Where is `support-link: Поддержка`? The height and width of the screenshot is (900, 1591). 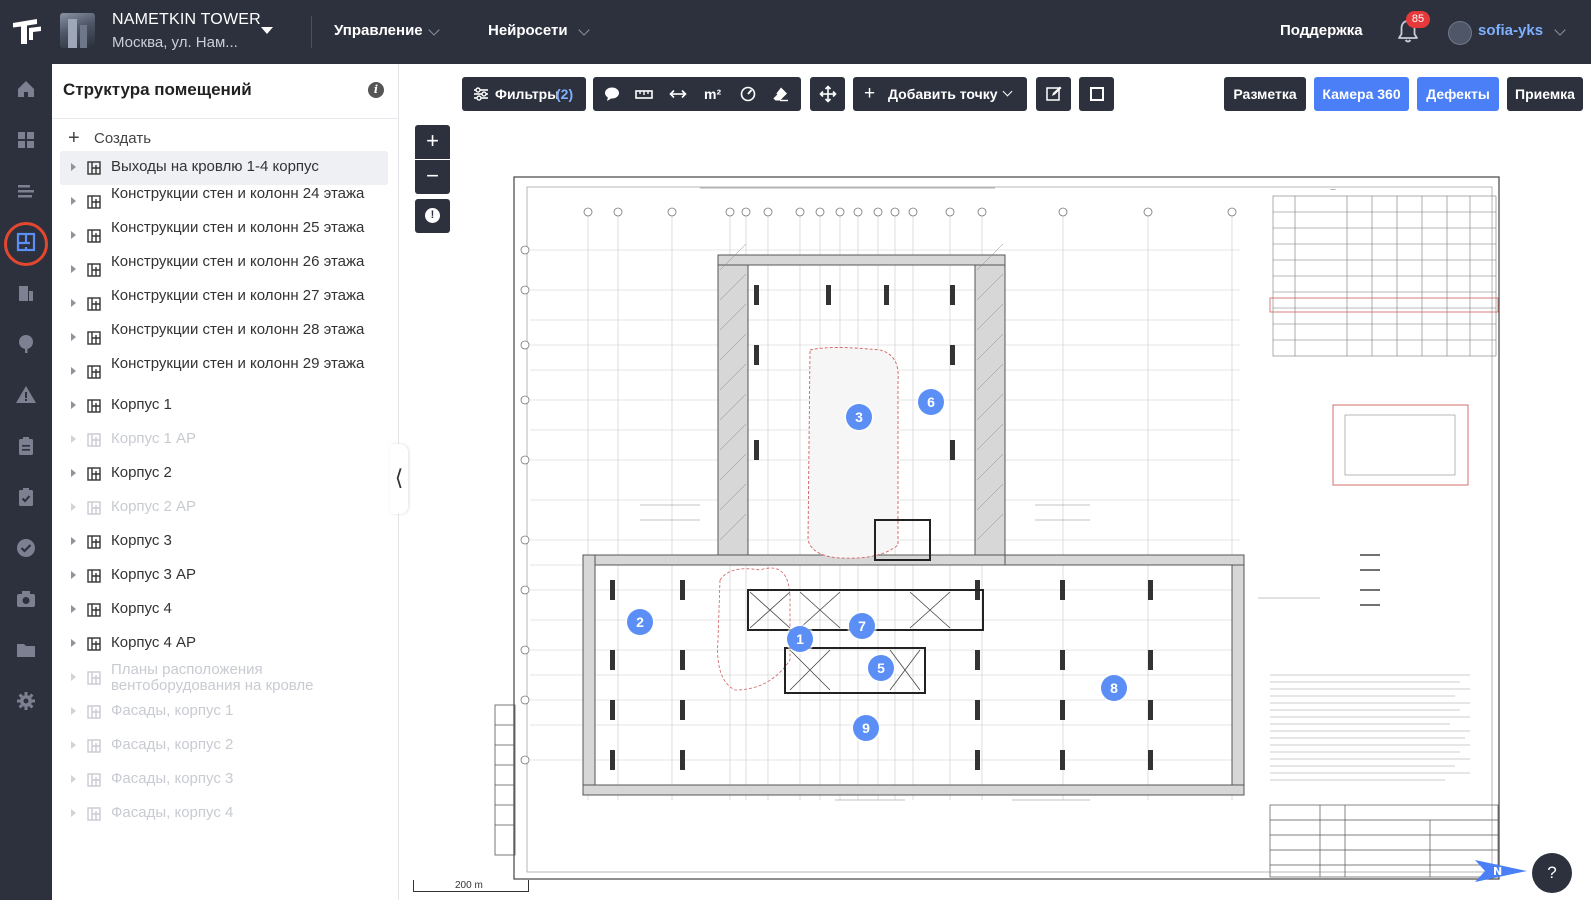
support-link: Поддержка is located at coordinates (1321, 30).